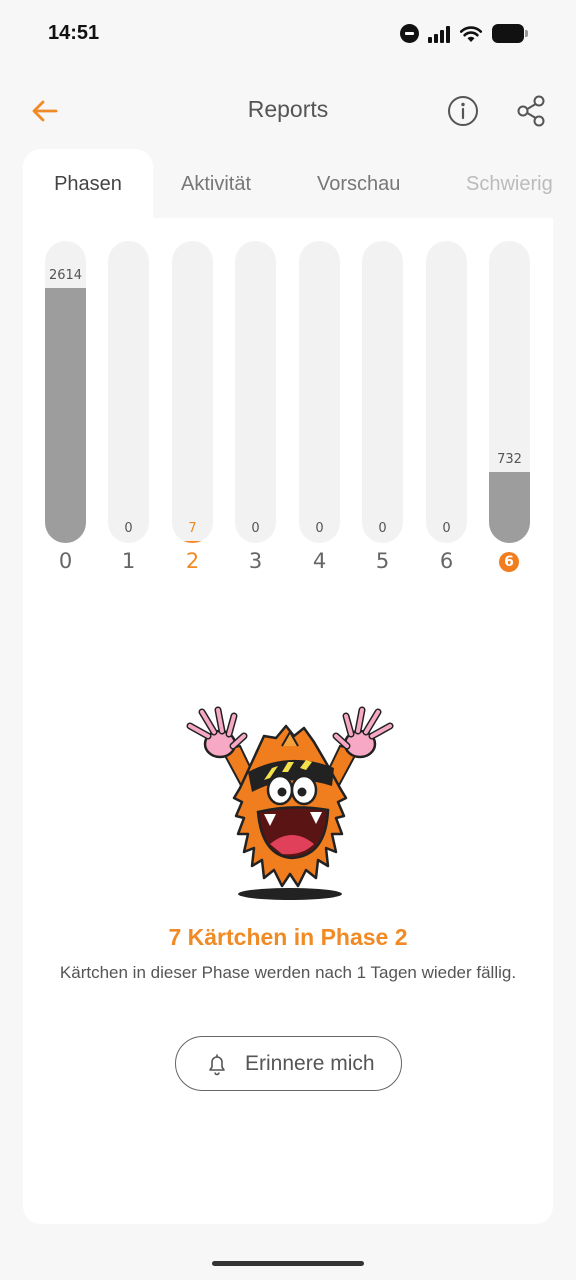 The width and height of the screenshot is (576, 1280). What do you see at coordinates (128, 561) in the screenshot?
I see `phase-label-1: 1` at bounding box center [128, 561].